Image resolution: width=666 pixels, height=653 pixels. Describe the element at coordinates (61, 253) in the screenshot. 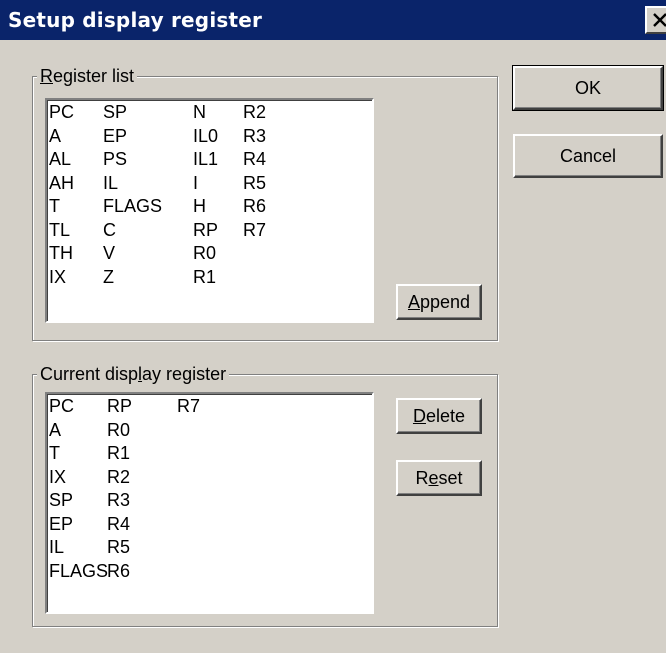

I see `list-item: TH` at that location.